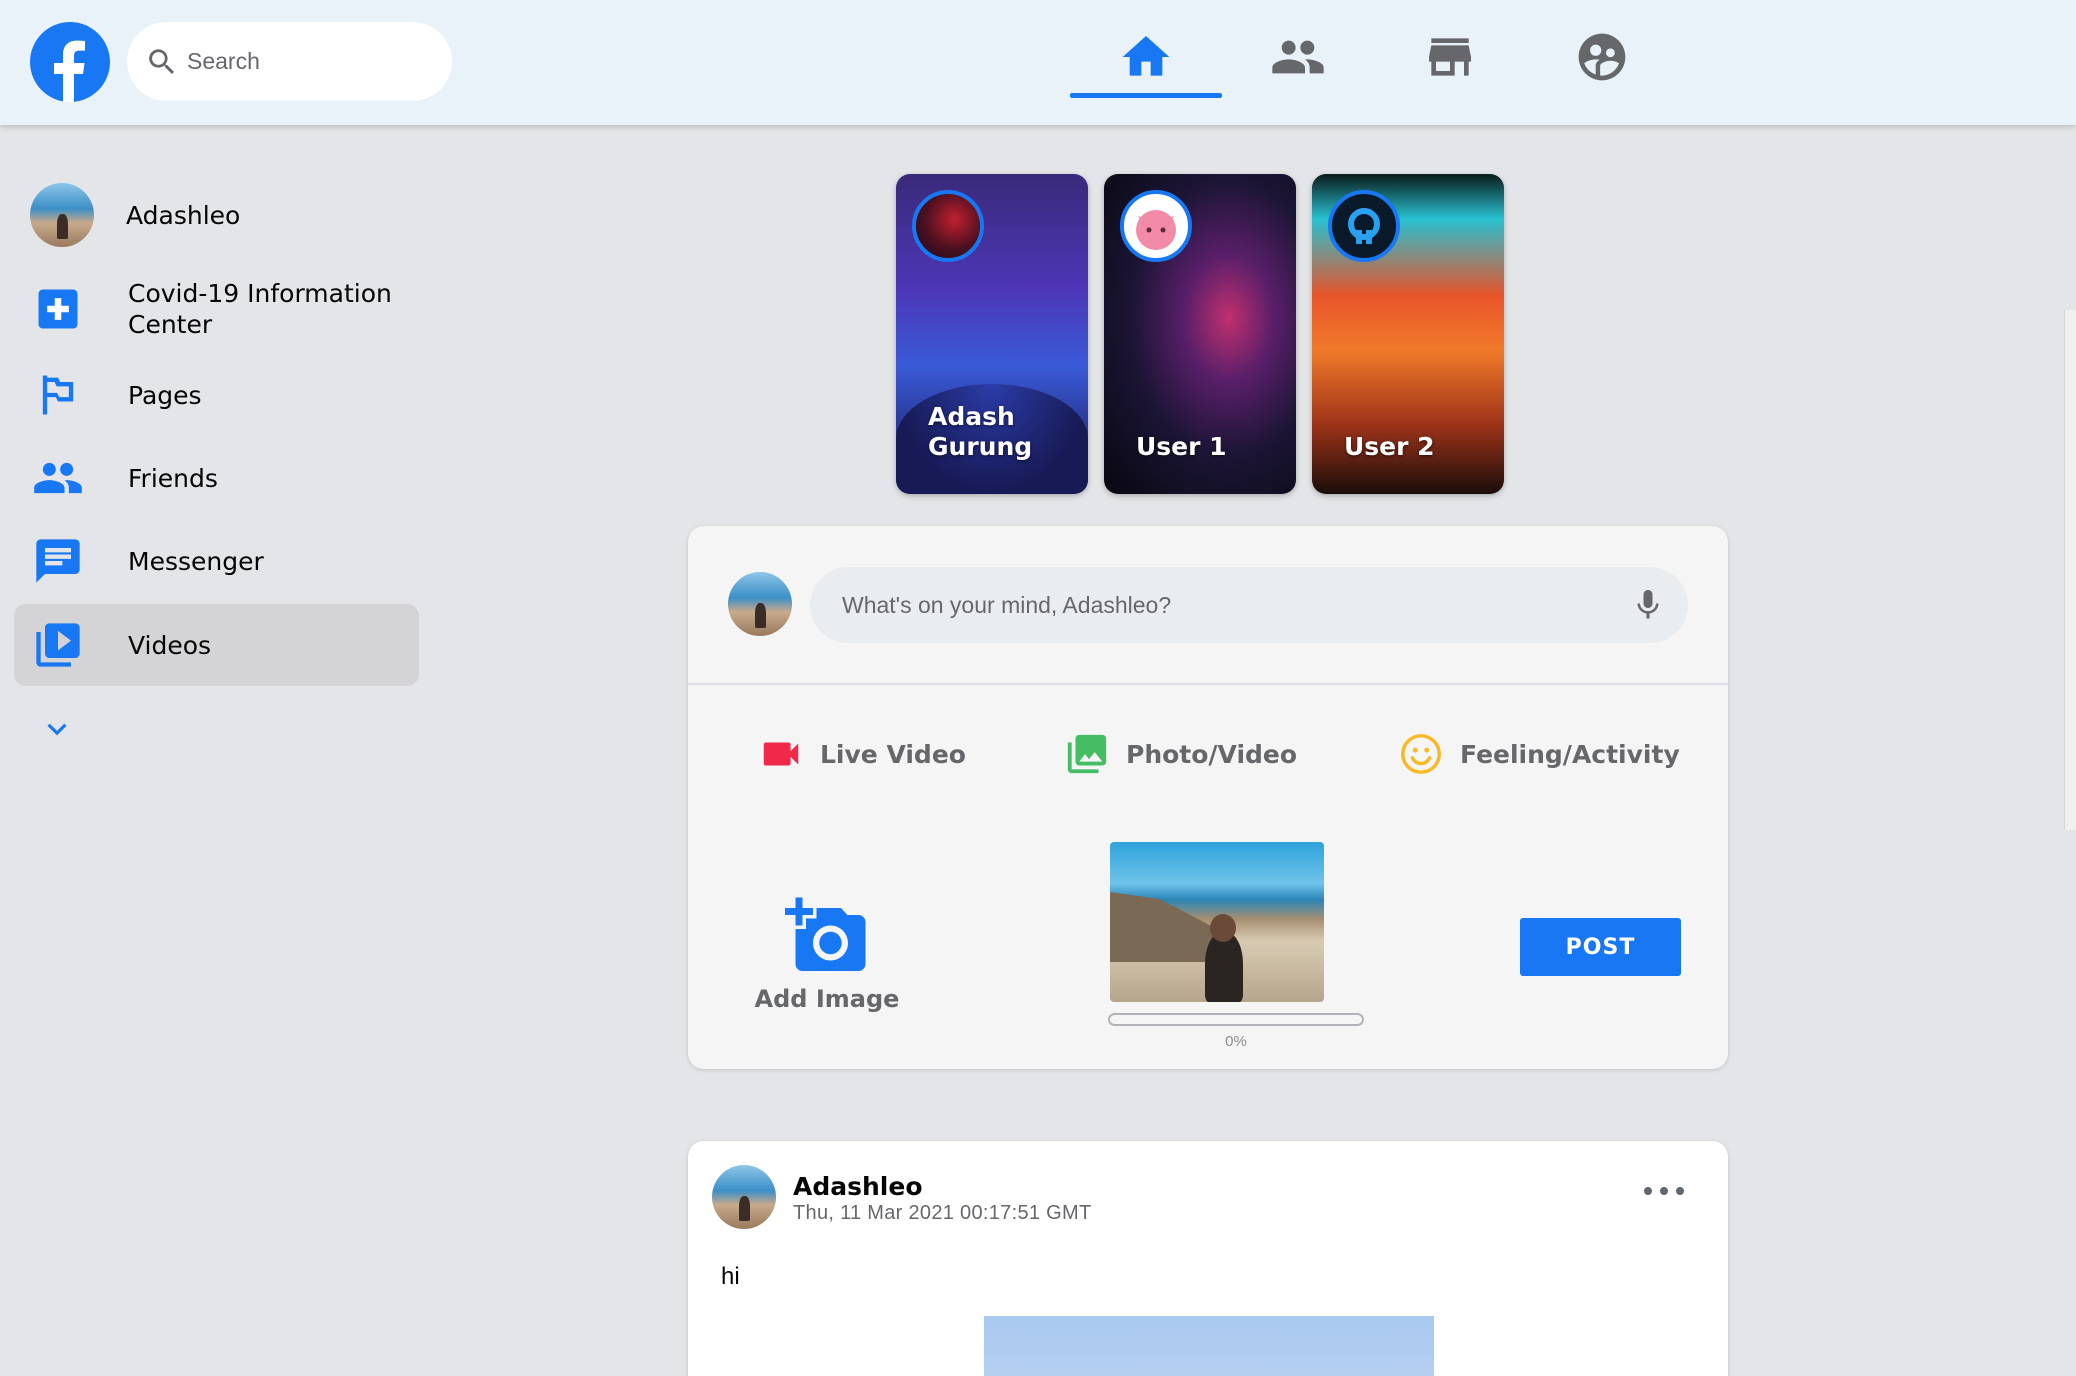 The width and height of the screenshot is (2076, 1376). I want to click on more-options-icon, so click(1664, 1194).